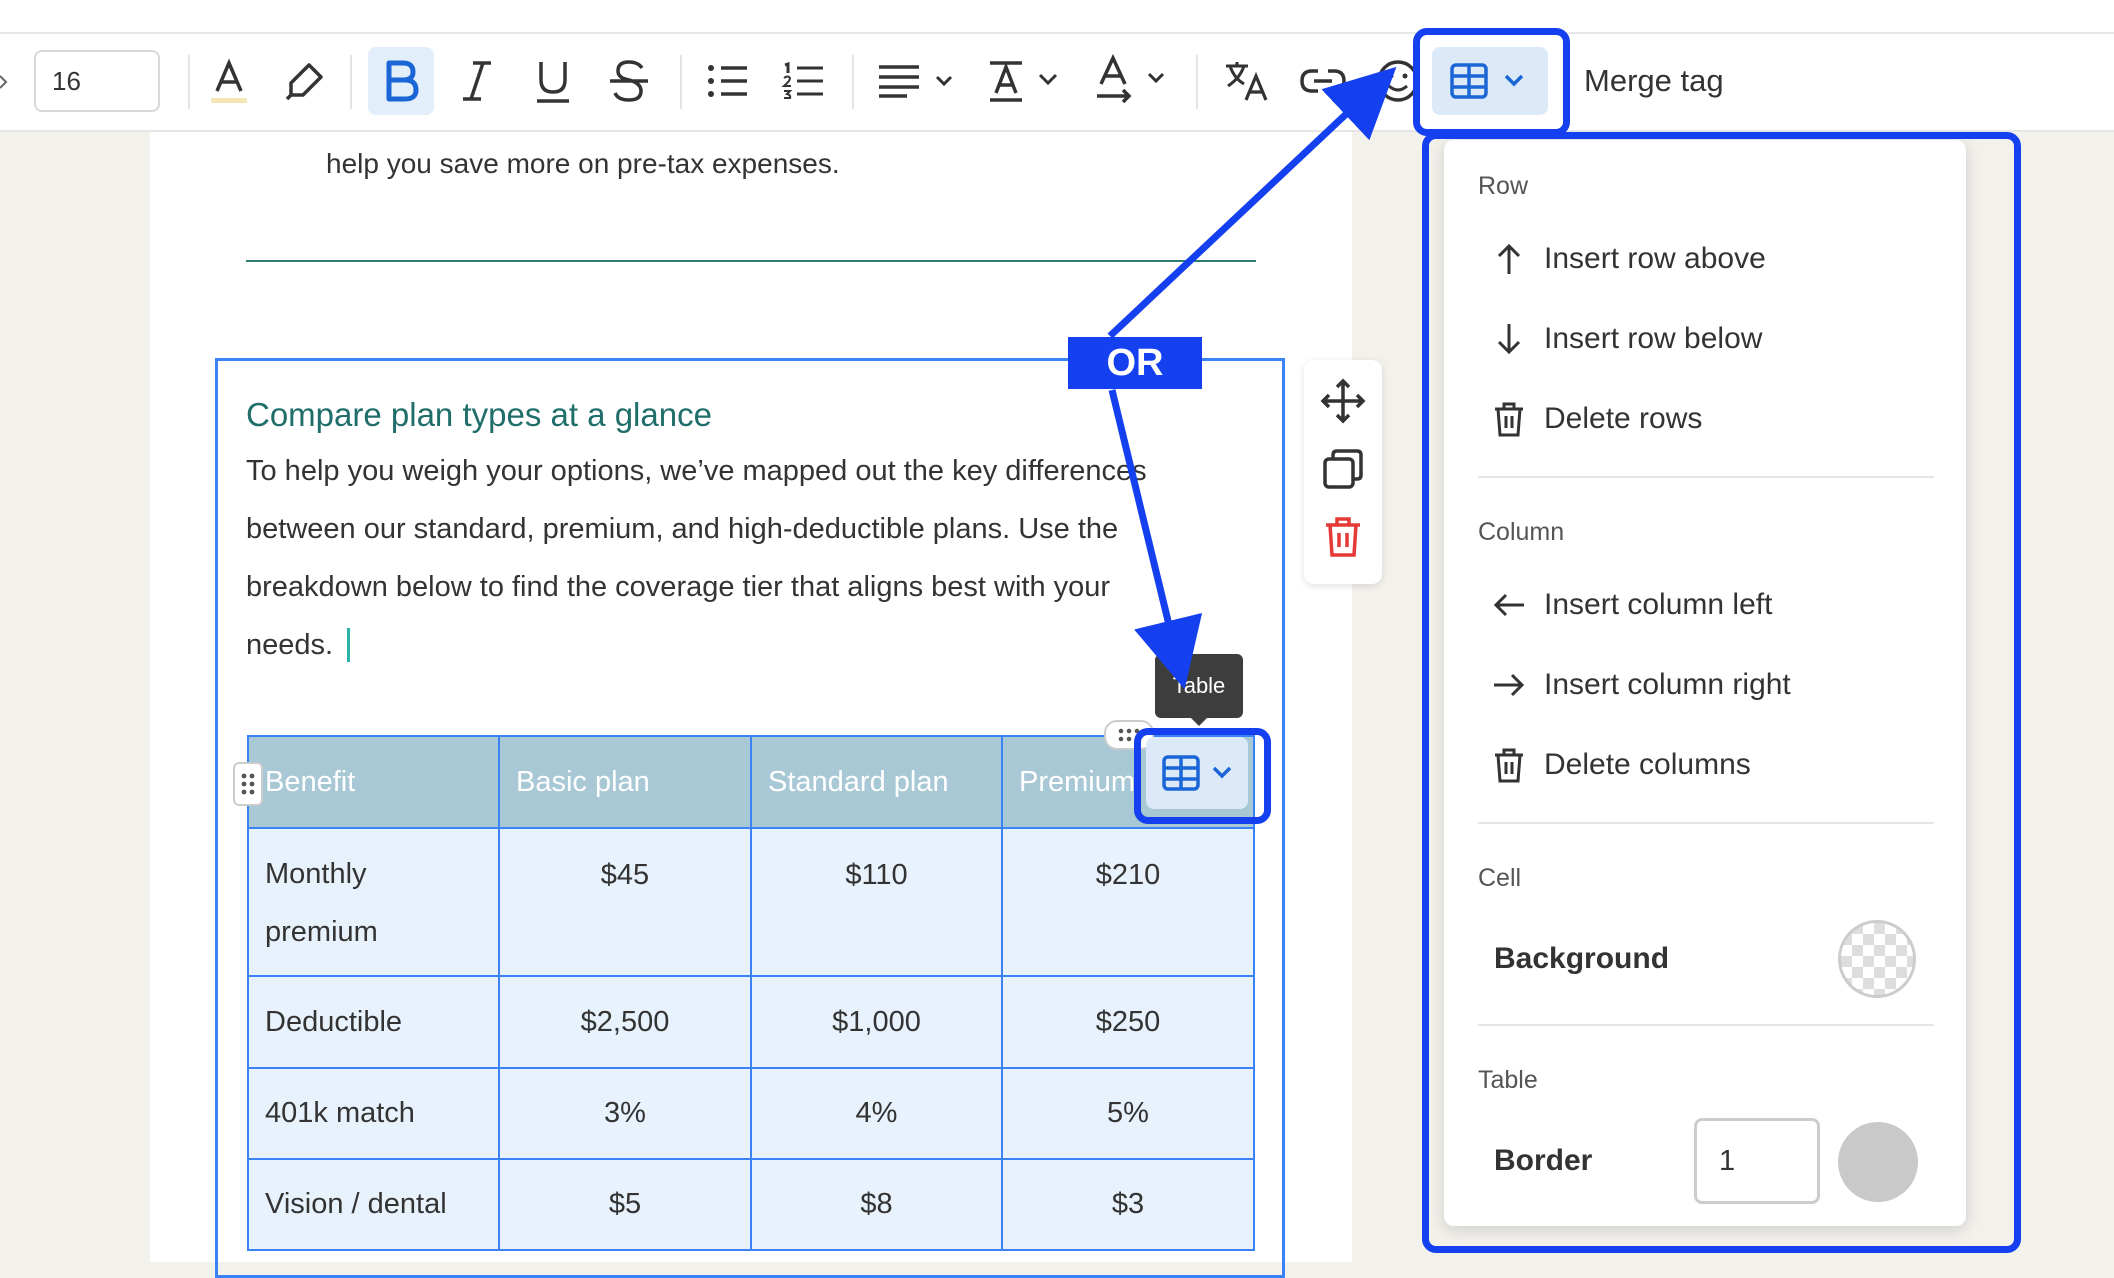 This screenshot has width=2114, height=1278. I want to click on or-label: OR, so click(1135, 363).